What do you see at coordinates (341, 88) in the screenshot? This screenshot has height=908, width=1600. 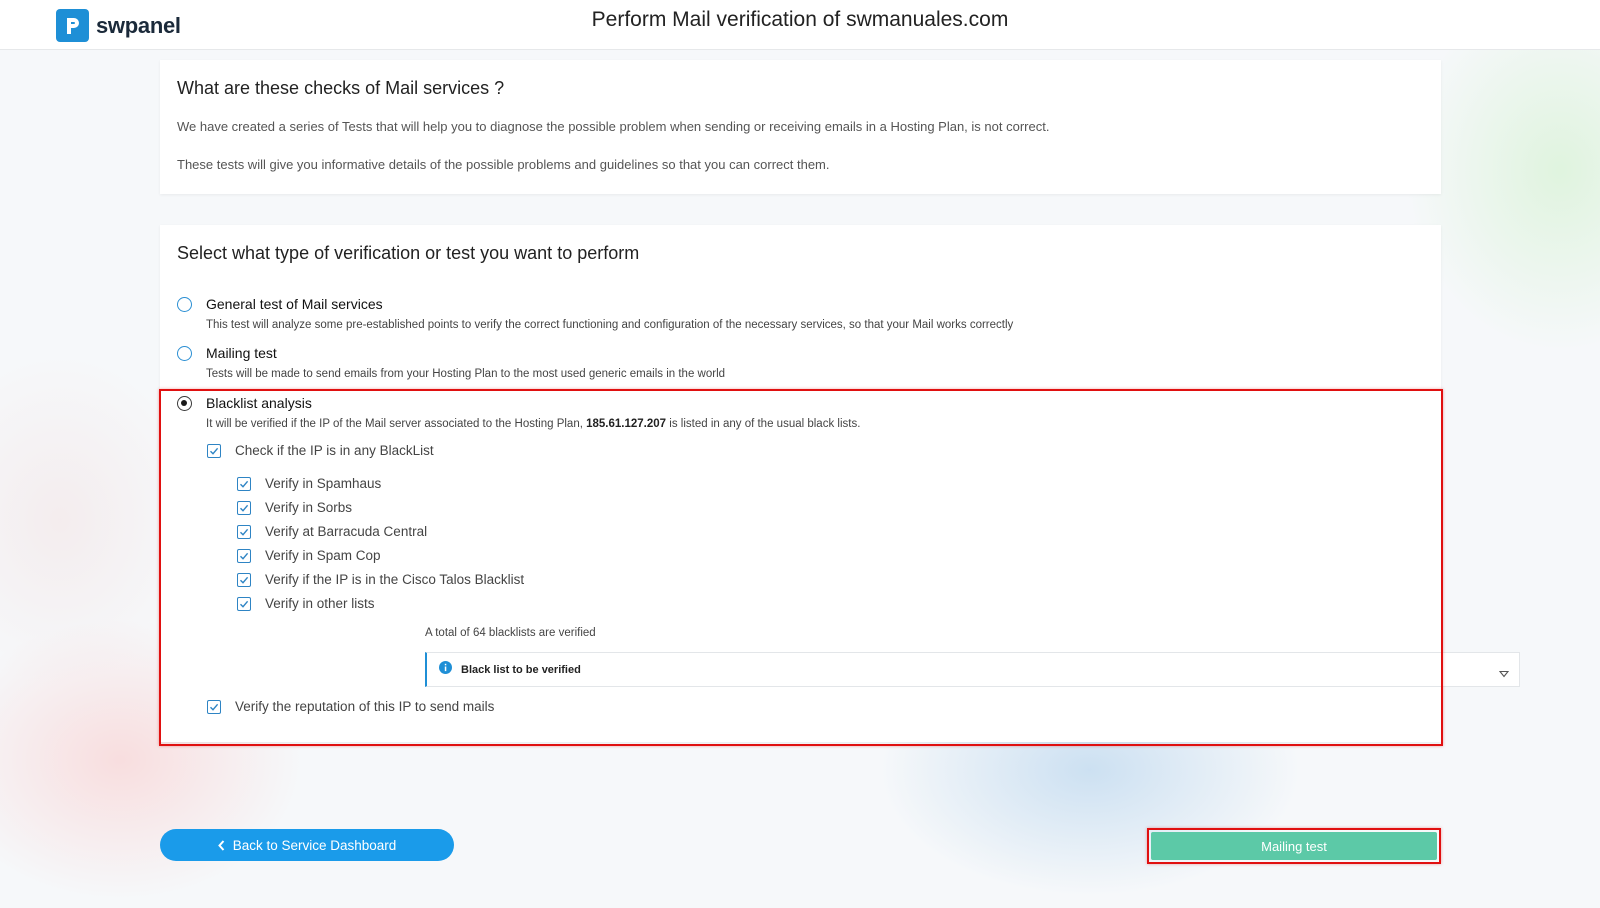 I see `info-heading: What are these checks of Mail services ?` at bounding box center [341, 88].